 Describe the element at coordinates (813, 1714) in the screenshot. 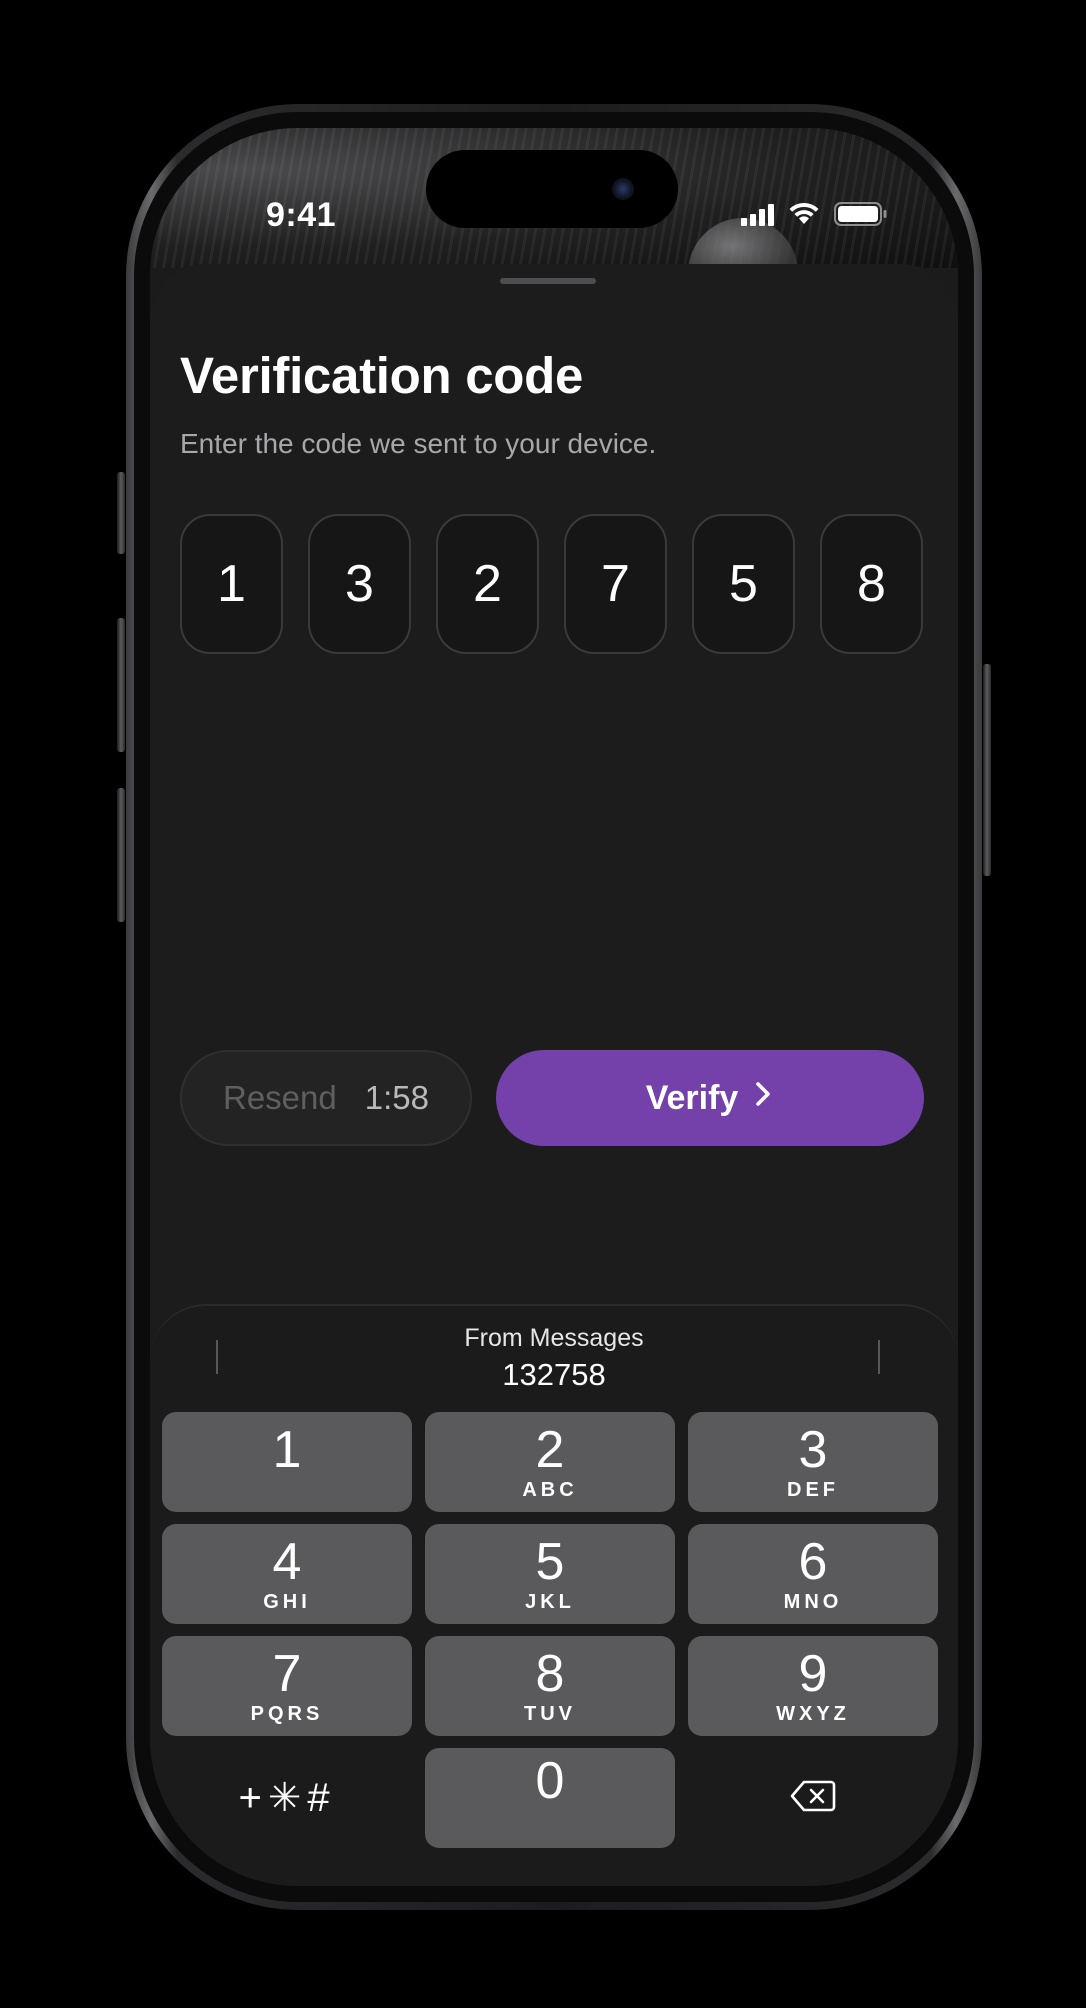

I see `key-letters: WXYZ` at that location.